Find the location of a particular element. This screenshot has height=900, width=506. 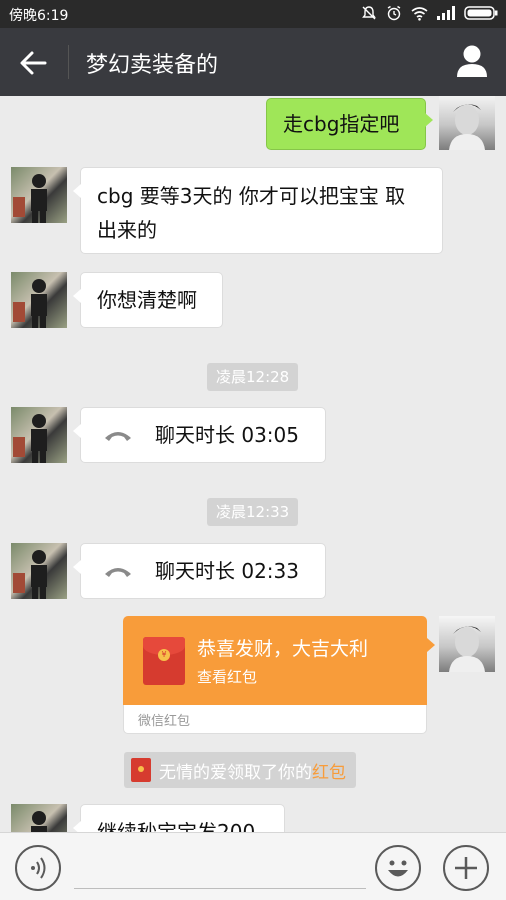

red-packet-open-label: 查看红包 is located at coordinates (227, 677).